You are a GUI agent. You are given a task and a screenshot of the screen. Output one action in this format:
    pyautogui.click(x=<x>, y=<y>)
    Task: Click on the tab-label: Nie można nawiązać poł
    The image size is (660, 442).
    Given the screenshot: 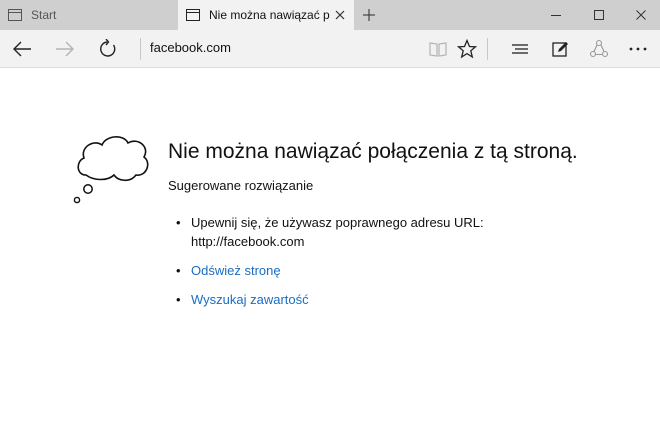 What is the action you would take?
    pyautogui.click(x=269, y=15)
    